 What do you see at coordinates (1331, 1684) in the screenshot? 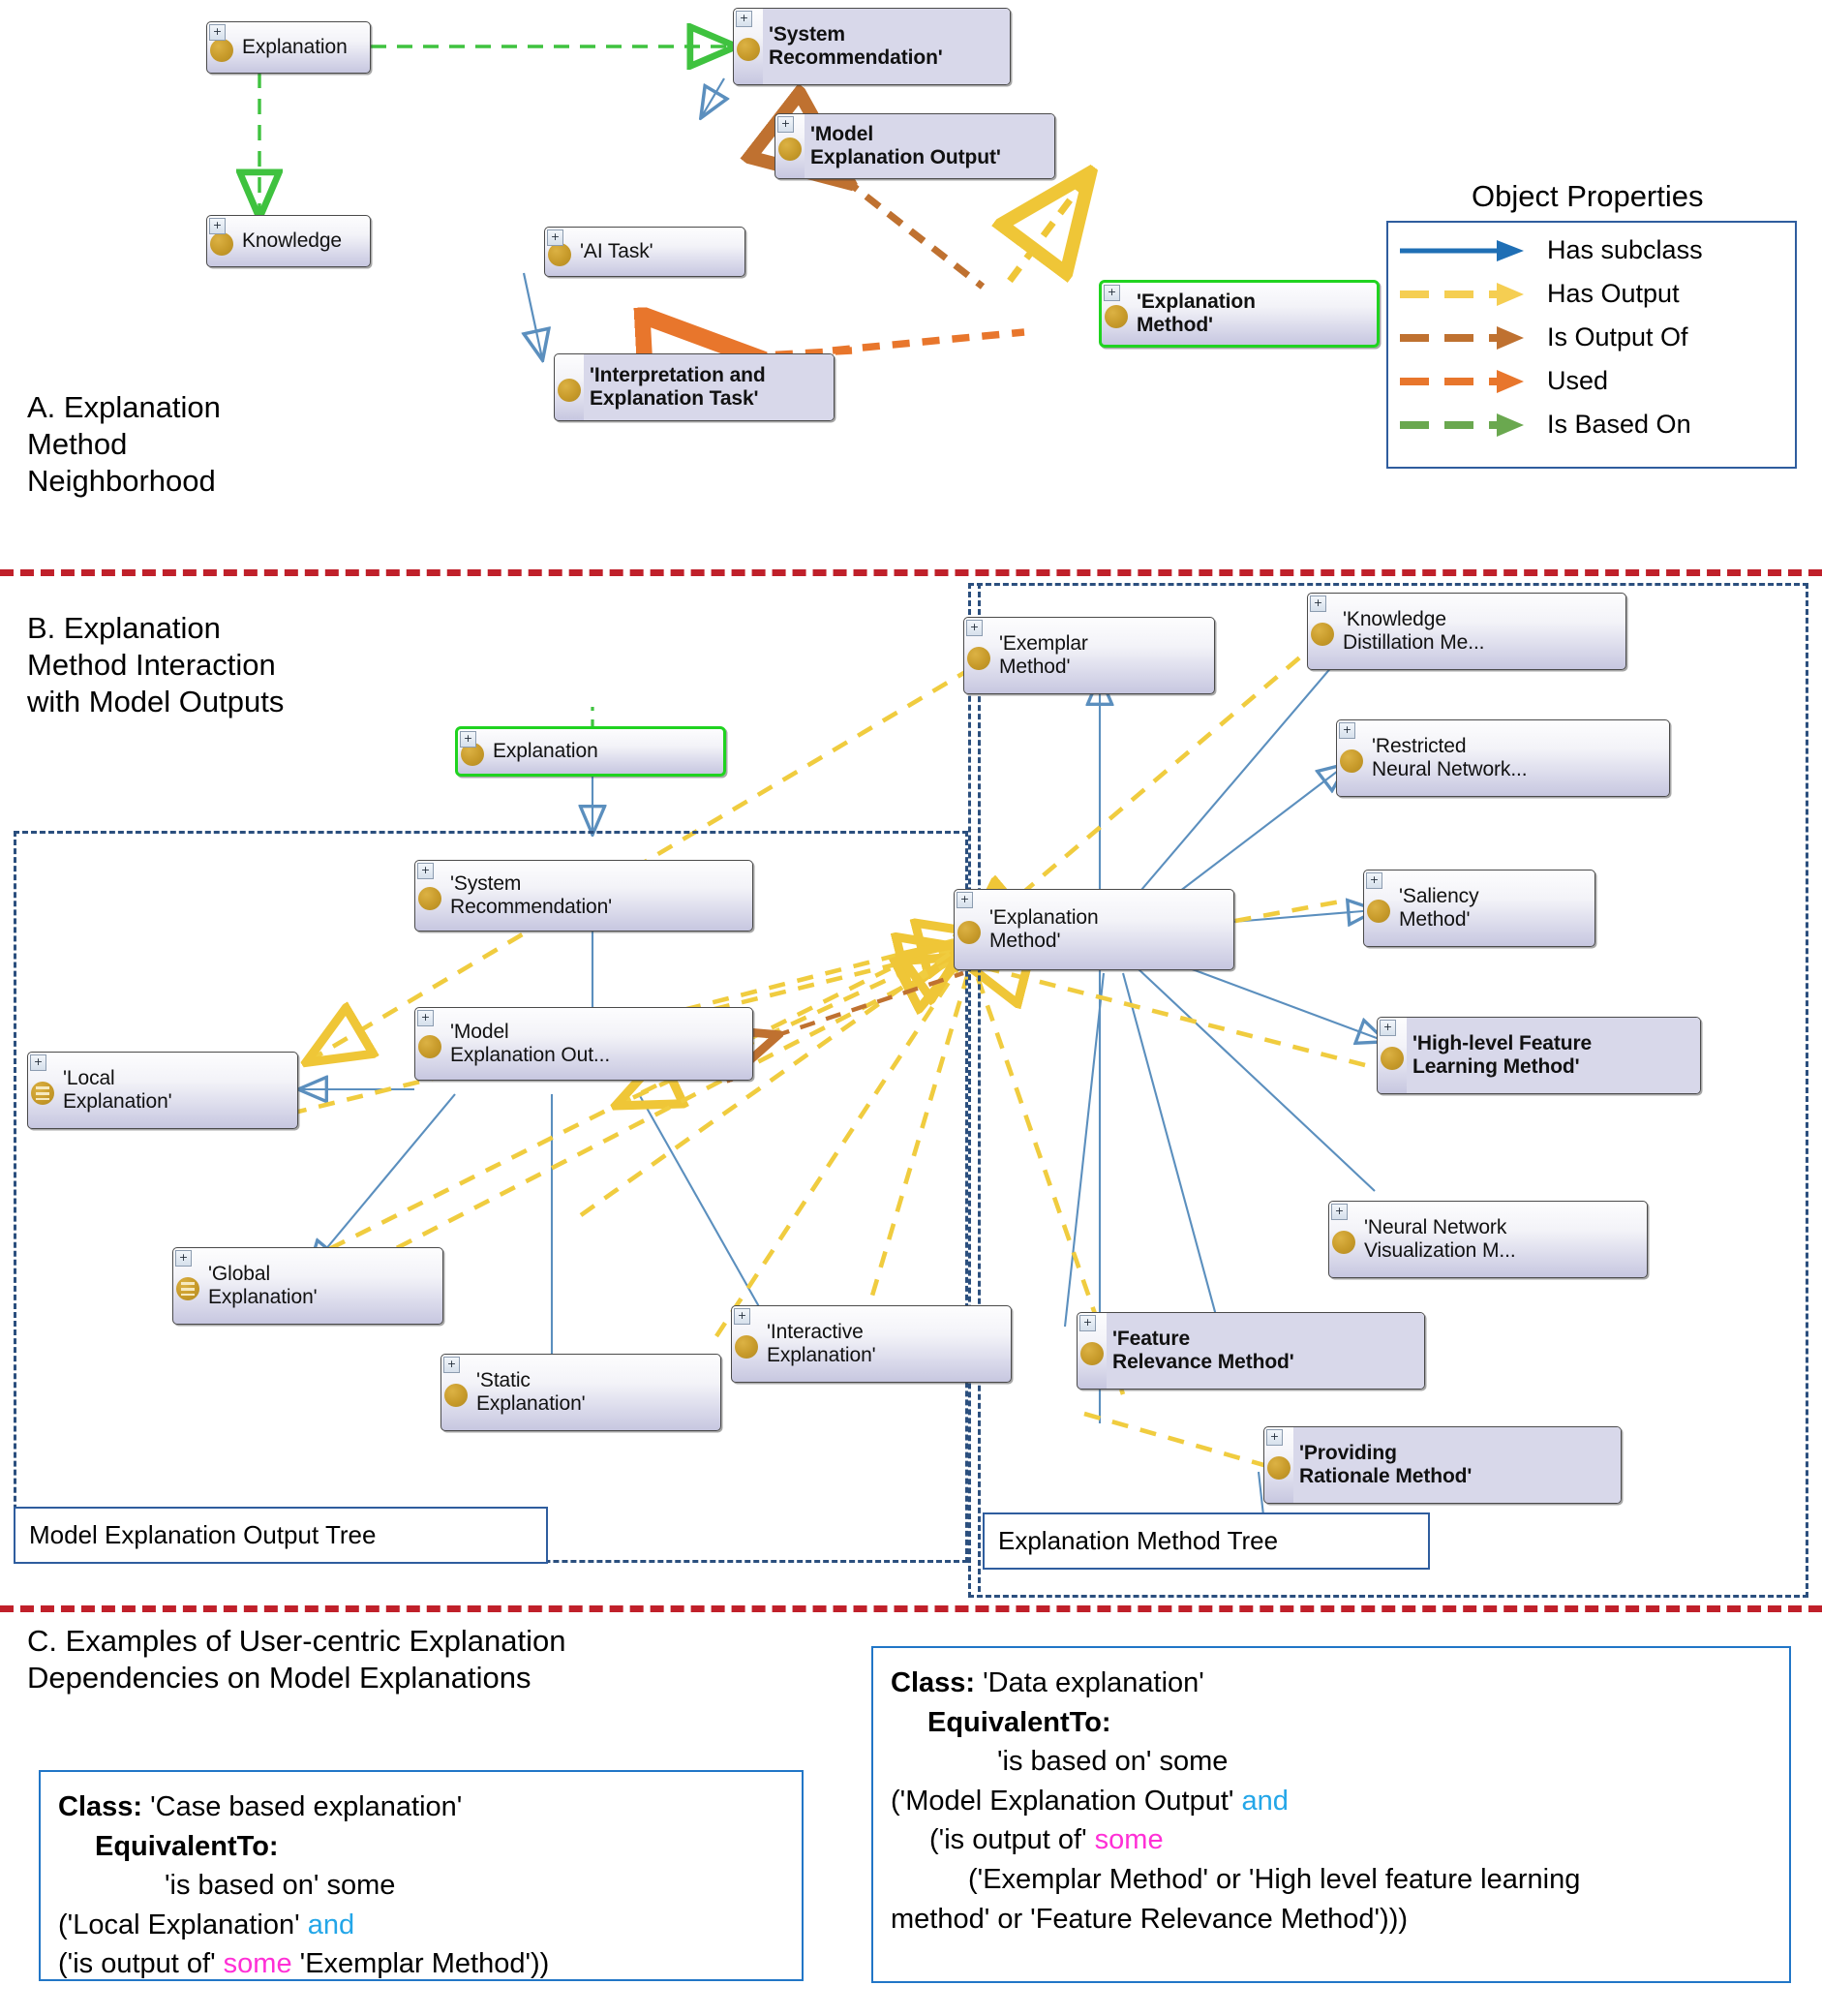
I see `axiom-line-class: Class: 'Data explanation'` at bounding box center [1331, 1684].